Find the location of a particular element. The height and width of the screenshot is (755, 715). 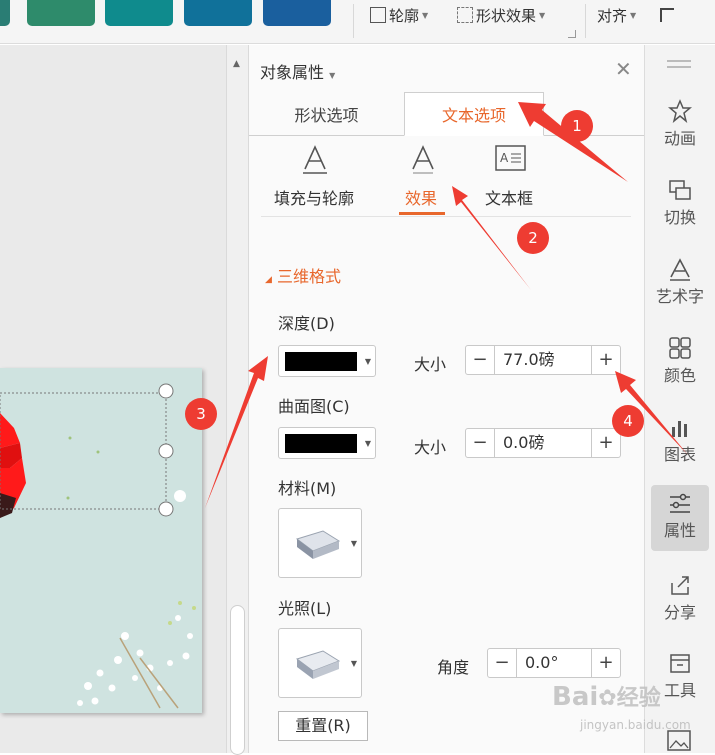

sidebar-item-label: 动画 is located at coordinates (679, 138).